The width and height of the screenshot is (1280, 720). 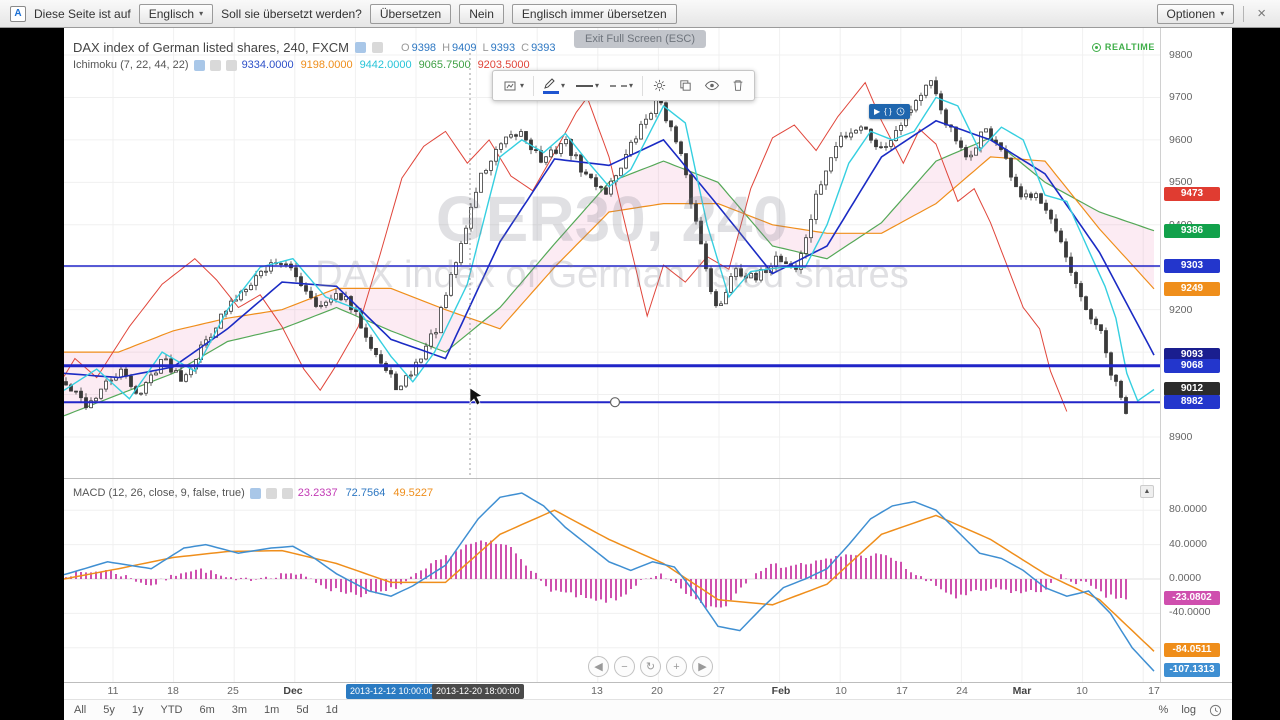 I want to click on macd-label-chip: -23.0802, so click(x=1192, y=597).